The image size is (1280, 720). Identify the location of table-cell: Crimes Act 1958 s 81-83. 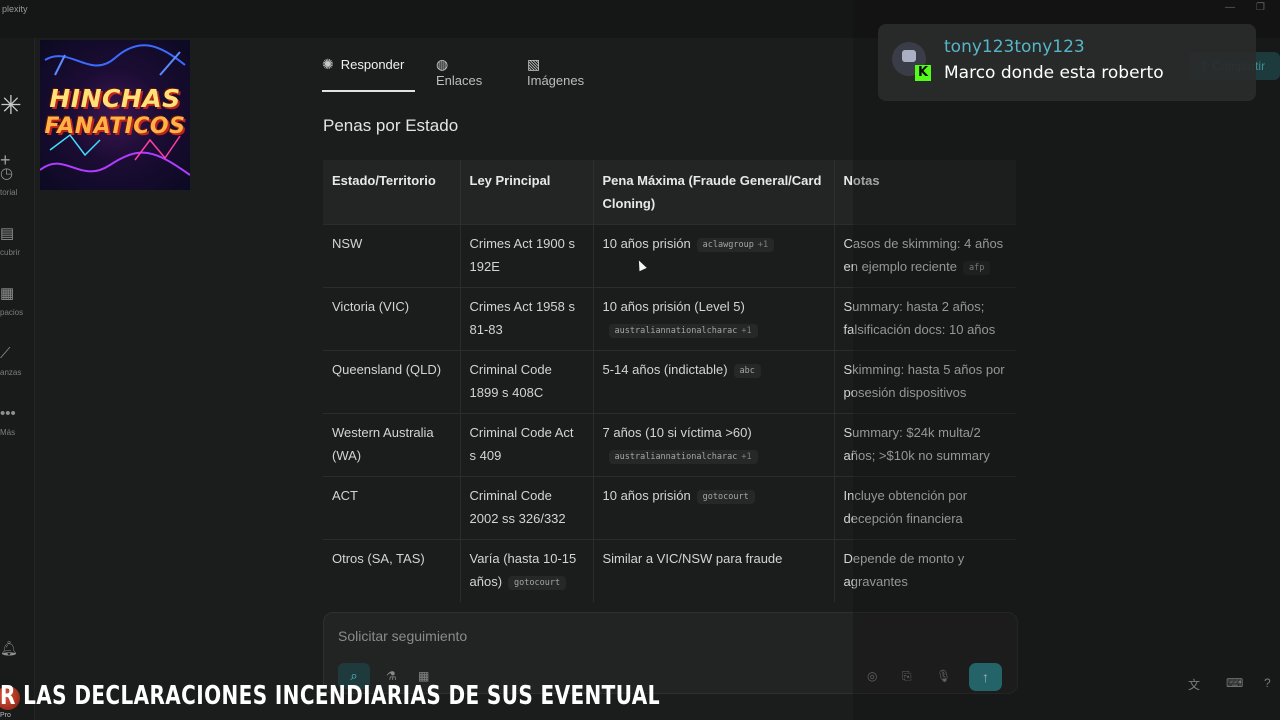
(527, 319).